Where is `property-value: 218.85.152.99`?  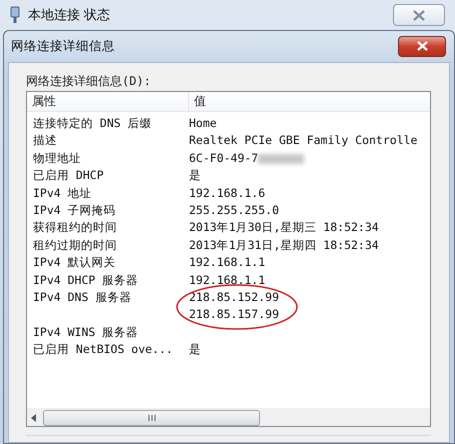
property-value: 218.85.152.99 is located at coordinates (234, 297).